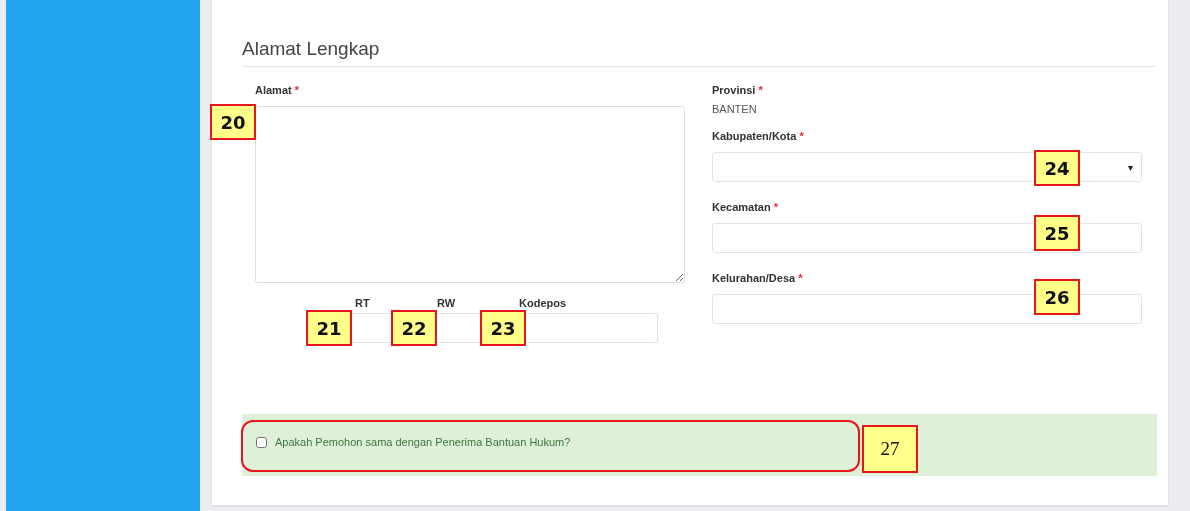 The height and width of the screenshot is (511, 1190). I want to click on caret-icon: ▾, so click(1130, 167).